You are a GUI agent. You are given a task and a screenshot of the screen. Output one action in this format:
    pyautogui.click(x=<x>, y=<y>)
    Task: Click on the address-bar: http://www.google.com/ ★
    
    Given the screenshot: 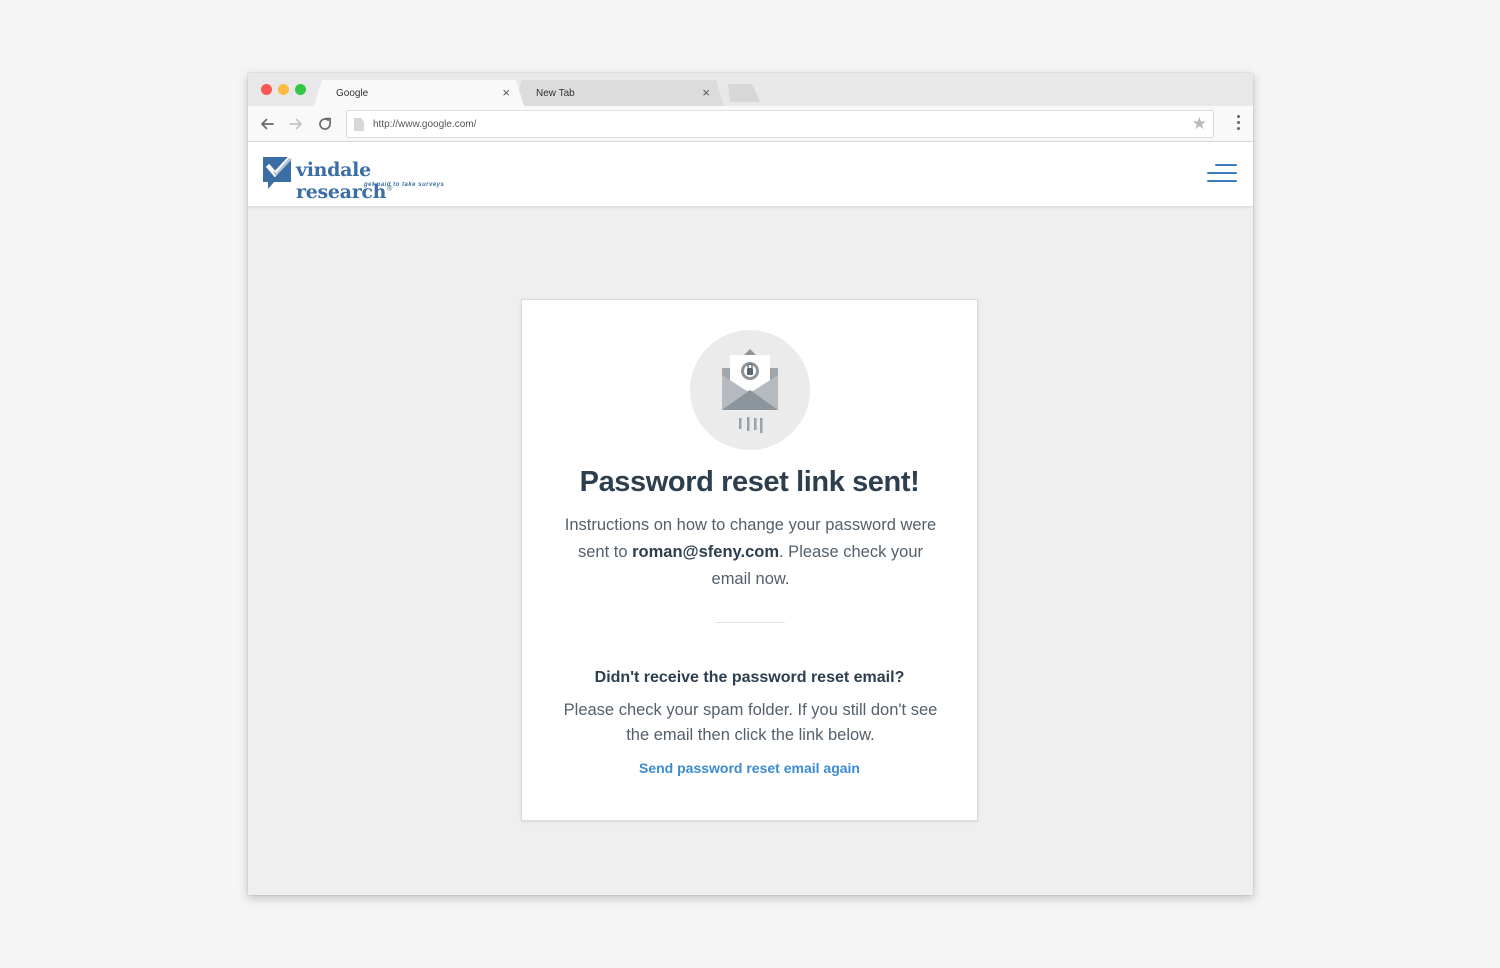 What is the action you would take?
    pyautogui.click(x=780, y=124)
    